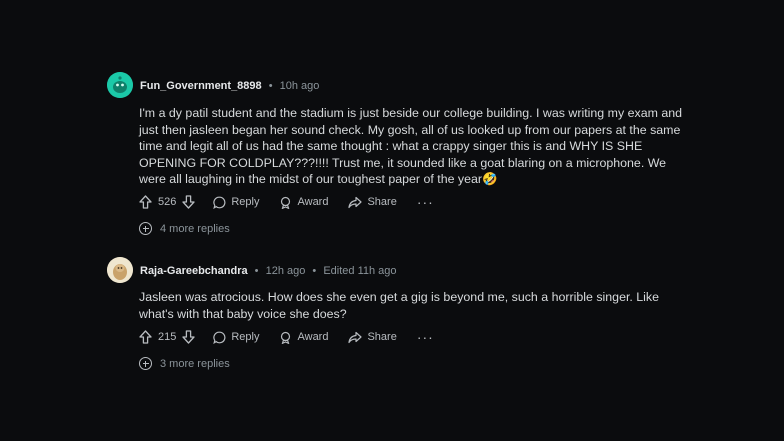  What do you see at coordinates (299, 86) in the screenshot?
I see `comment-time: 10h ago` at bounding box center [299, 86].